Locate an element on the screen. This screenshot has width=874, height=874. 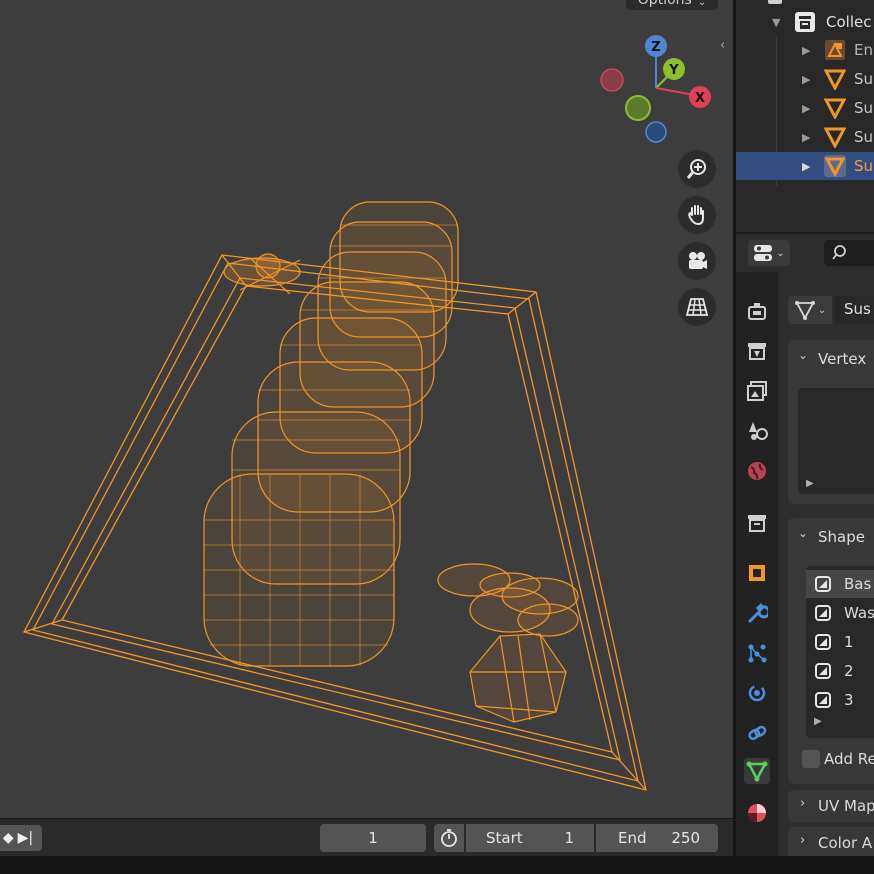
shape-keys-list: Bas Was 1 2 3 ▶ is located at coordinates (840, 652).